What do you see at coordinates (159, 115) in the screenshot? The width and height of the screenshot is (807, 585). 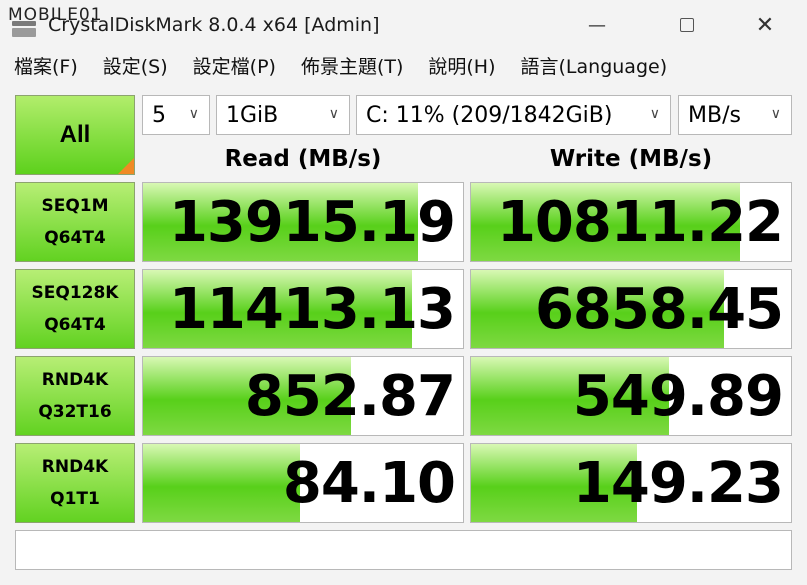 I see `test-count-value: 5` at bounding box center [159, 115].